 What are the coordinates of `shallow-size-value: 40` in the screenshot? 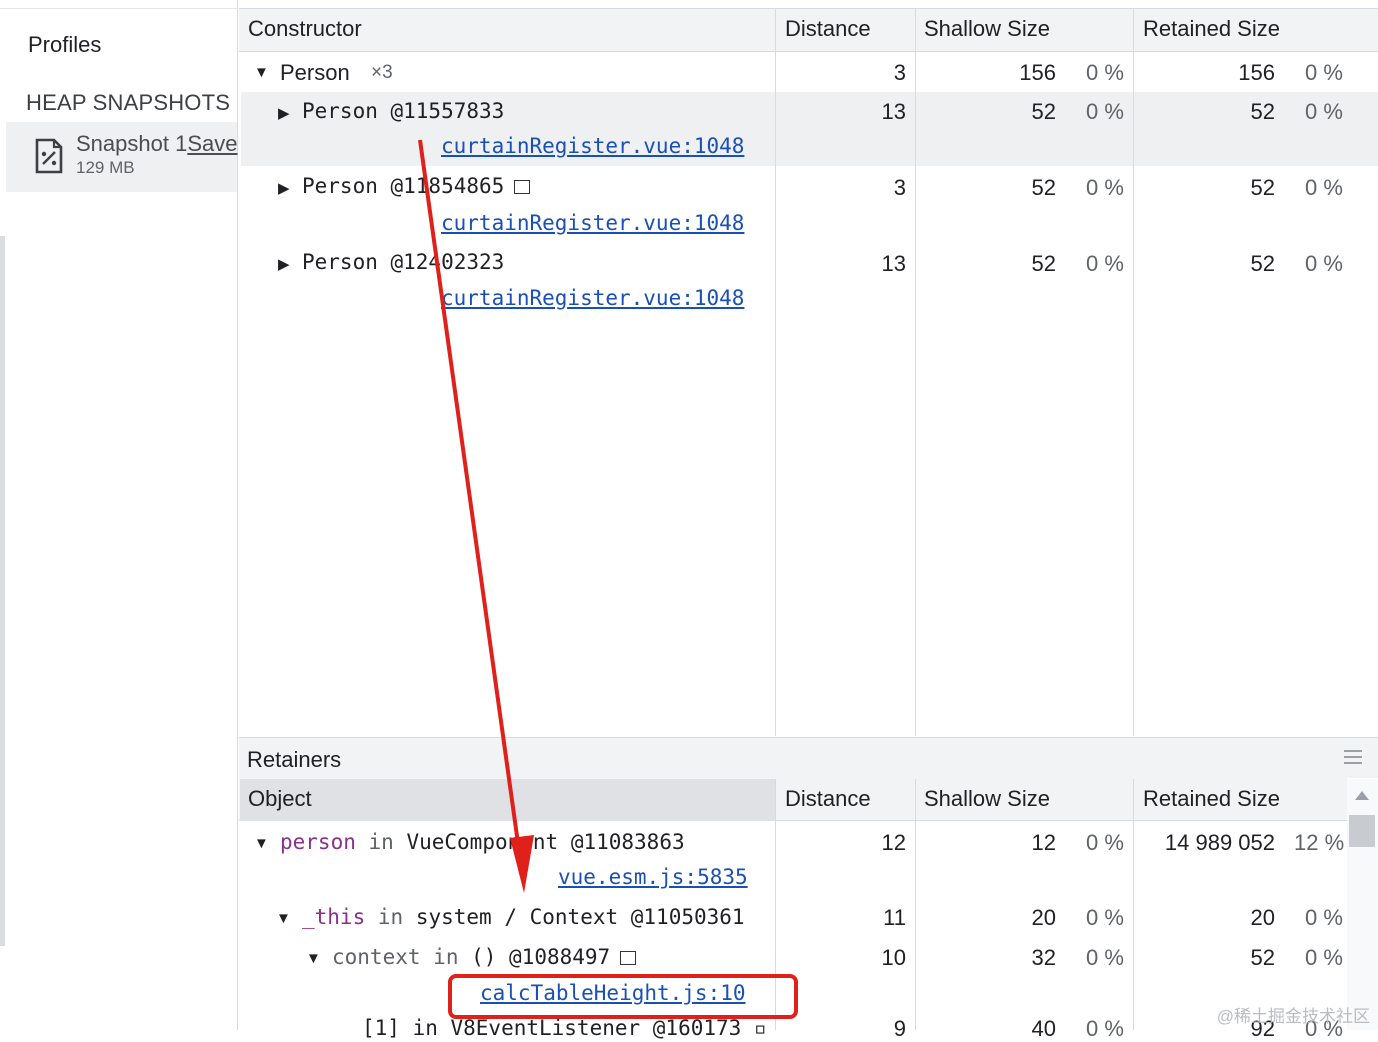 It's located at (1043, 1028).